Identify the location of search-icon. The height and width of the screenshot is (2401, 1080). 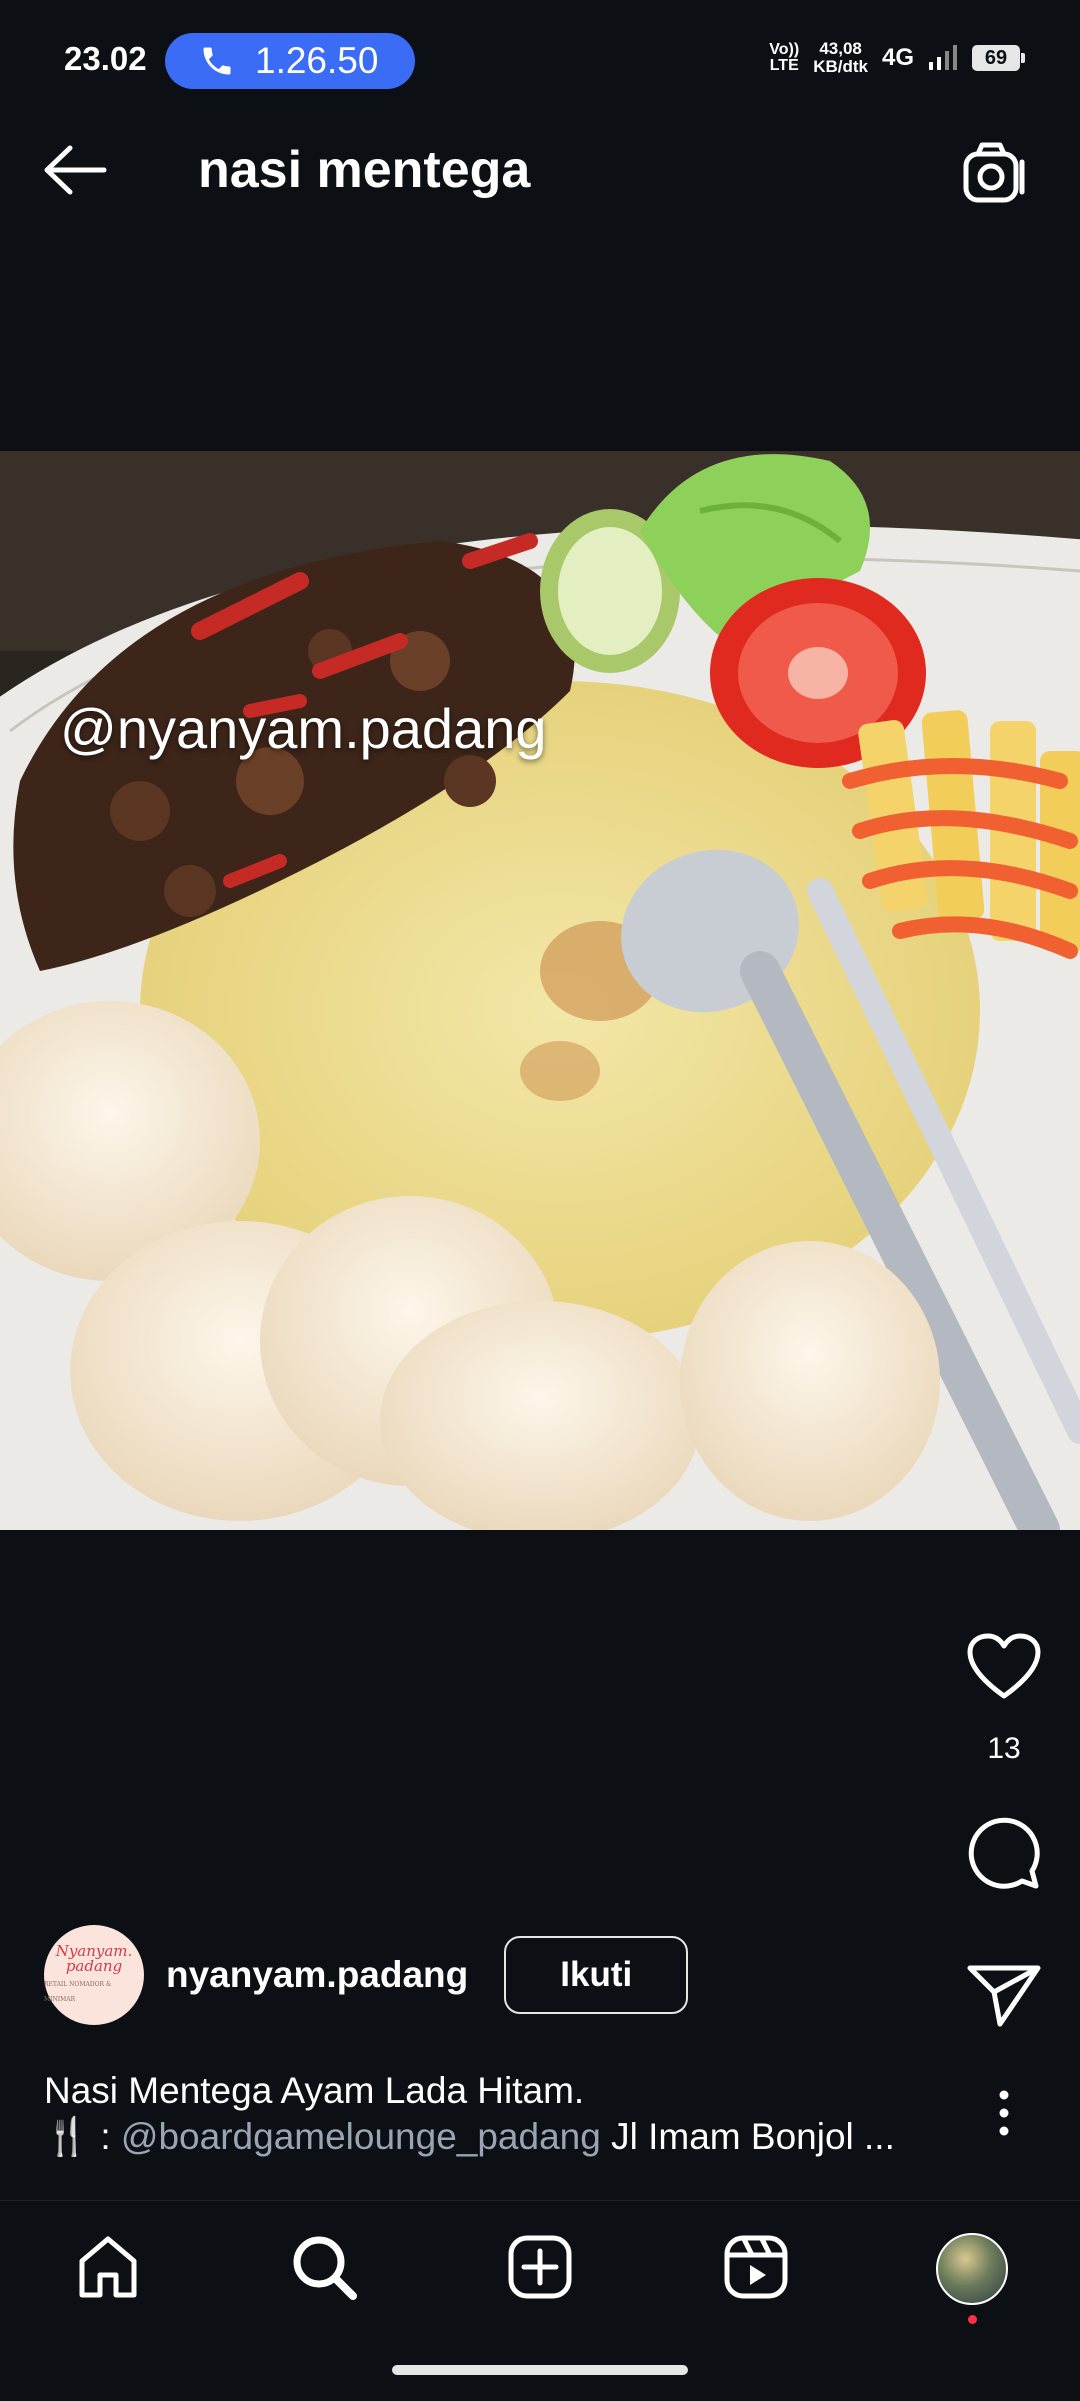
(325, 2268).